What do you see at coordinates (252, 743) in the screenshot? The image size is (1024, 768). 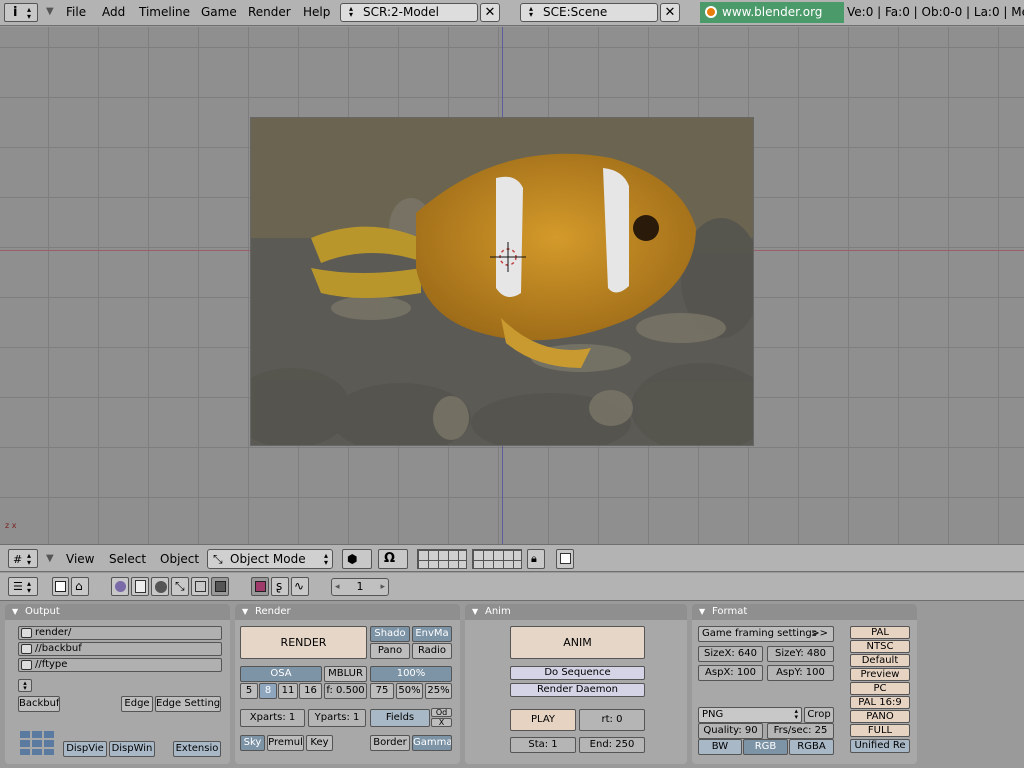 I see `sky-toggle: Sky` at bounding box center [252, 743].